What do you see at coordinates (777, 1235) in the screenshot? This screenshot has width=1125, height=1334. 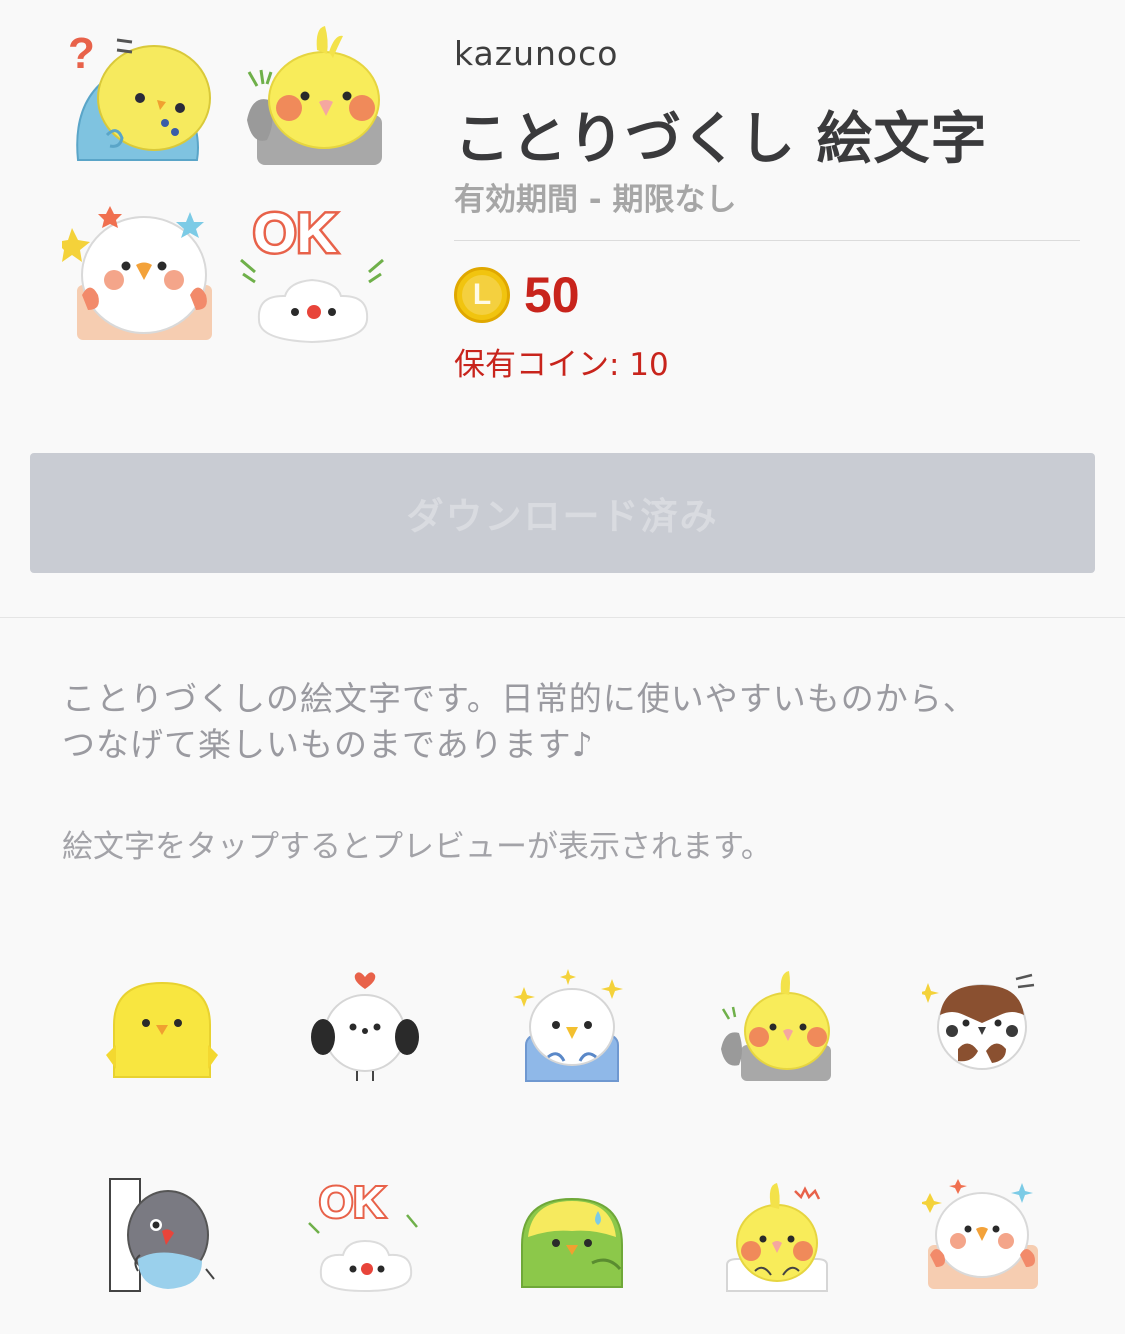 I see `cockatiel-surprised-emoji` at bounding box center [777, 1235].